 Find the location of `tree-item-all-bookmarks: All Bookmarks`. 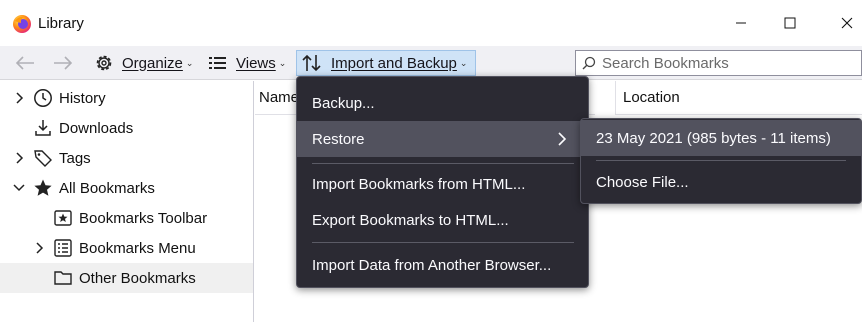

tree-item-all-bookmarks: All Bookmarks is located at coordinates (126, 188).